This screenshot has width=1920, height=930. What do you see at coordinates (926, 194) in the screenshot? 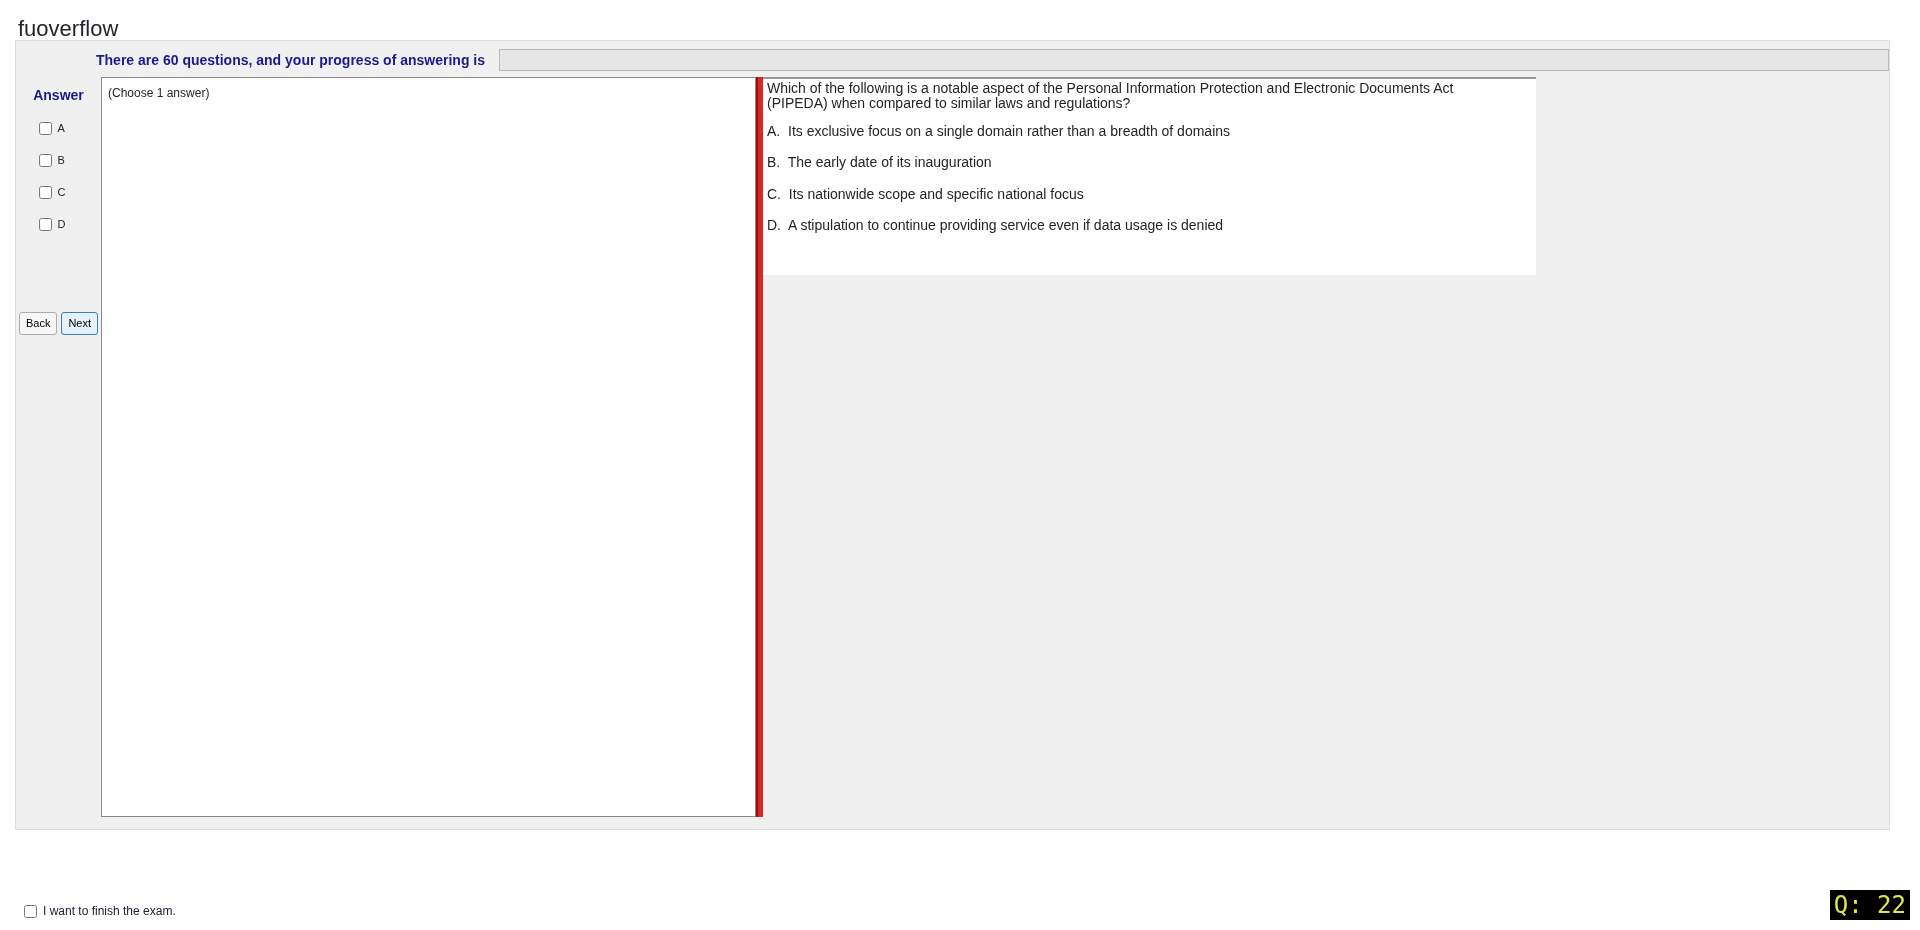
I see `choice-text: C. Its nationwide scope and specific national focus` at bounding box center [926, 194].